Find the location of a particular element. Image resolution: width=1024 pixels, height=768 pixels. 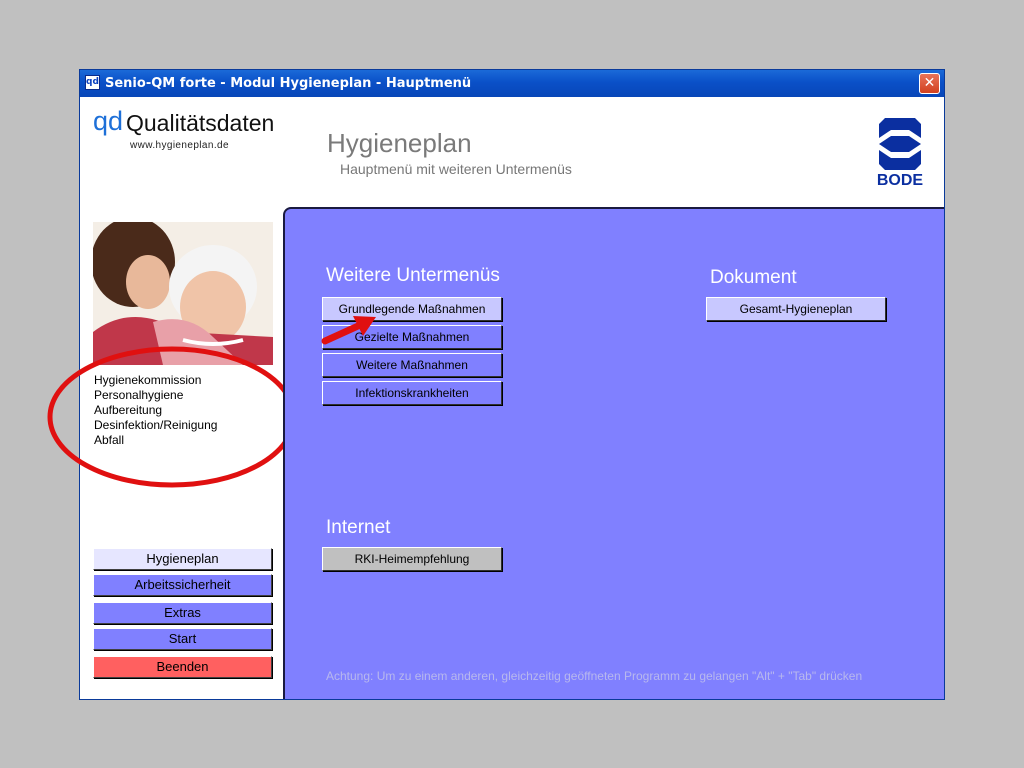

submenus-heading: Weitere Untermenüs is located at coordinates (413, 275).